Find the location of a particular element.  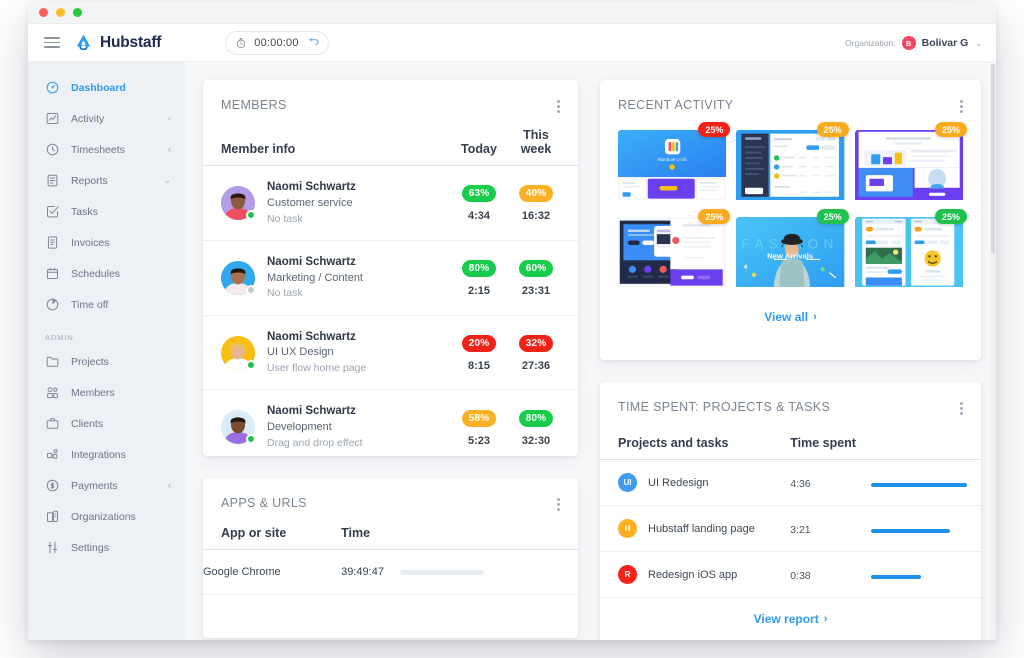

member-week-cell: 60% 23:31 is located at coordinates (545, 278).